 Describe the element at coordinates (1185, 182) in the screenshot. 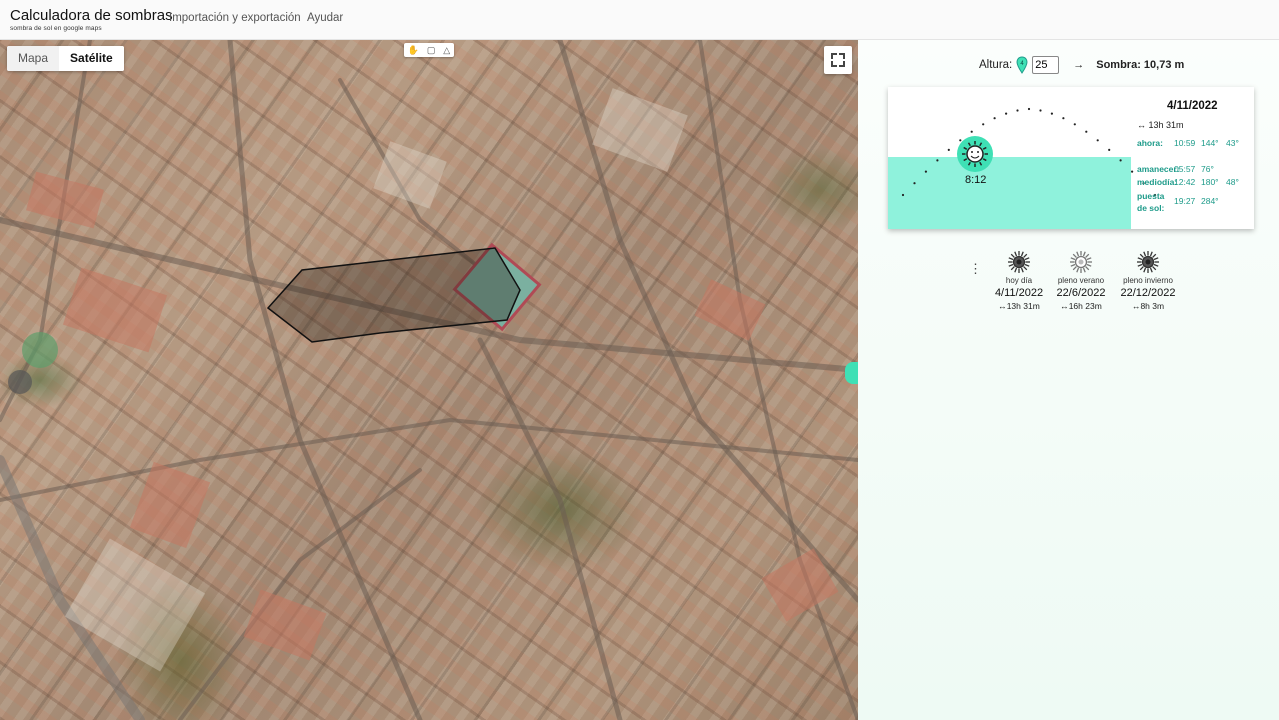

I see `noon-time: 12:42` at that location.